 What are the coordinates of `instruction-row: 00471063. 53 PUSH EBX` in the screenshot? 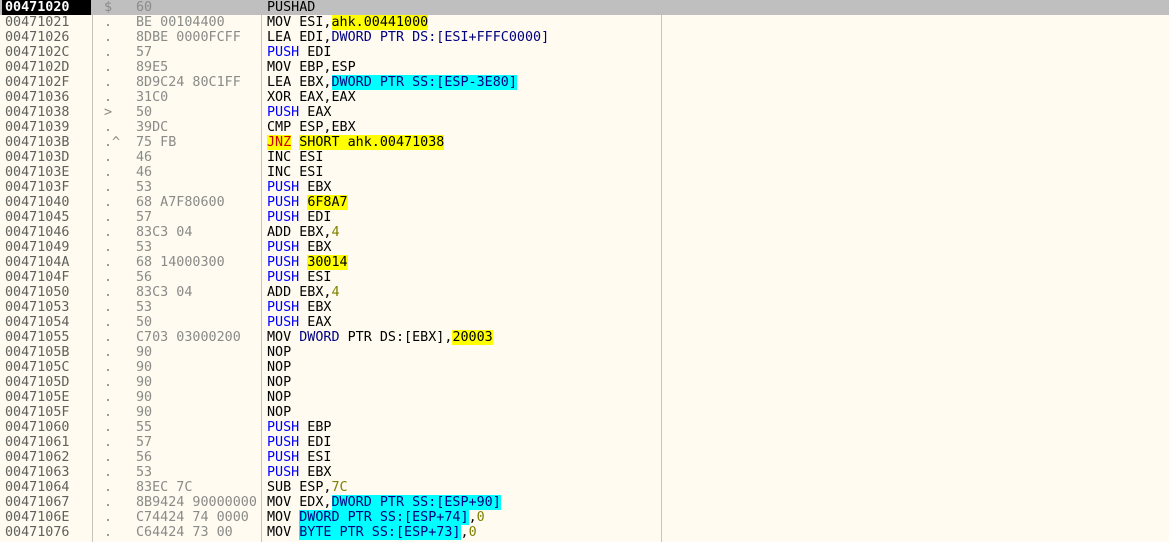 It's located at (584, 472).